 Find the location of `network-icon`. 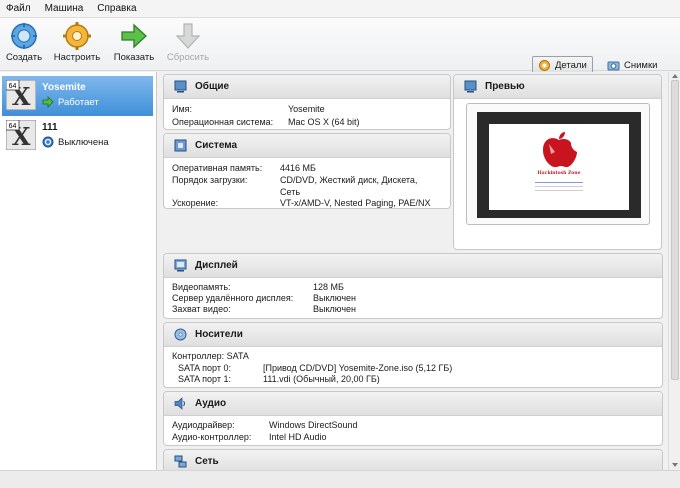

network-icon is located at coordinates (180, 461).